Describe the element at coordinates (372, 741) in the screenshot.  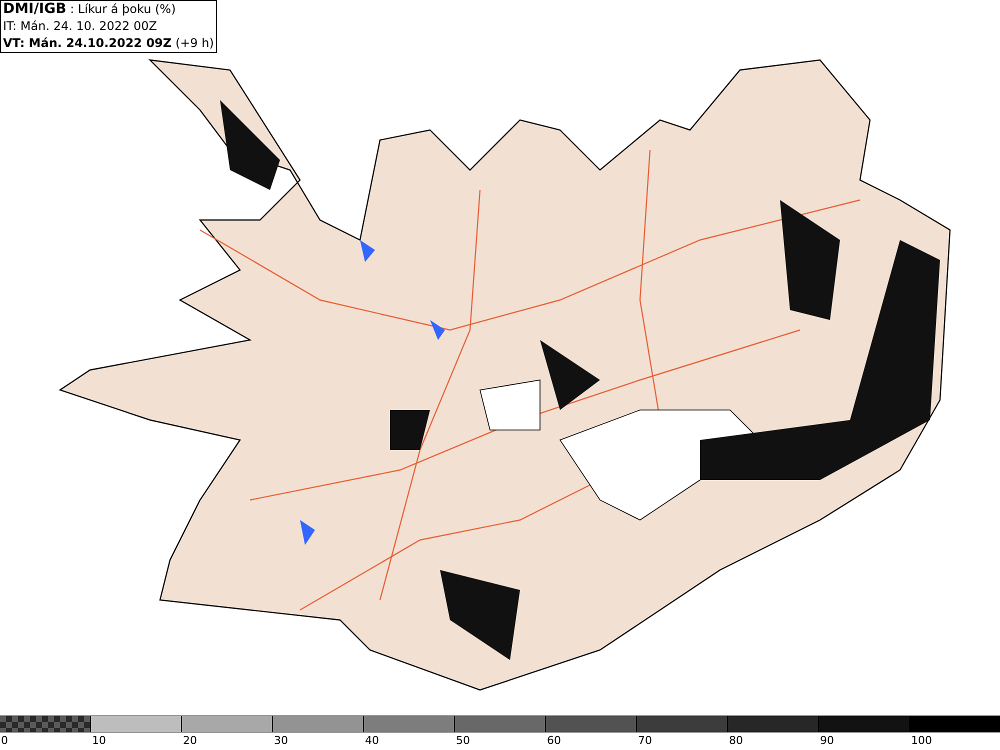
I see `scale-label: 40` at that location.